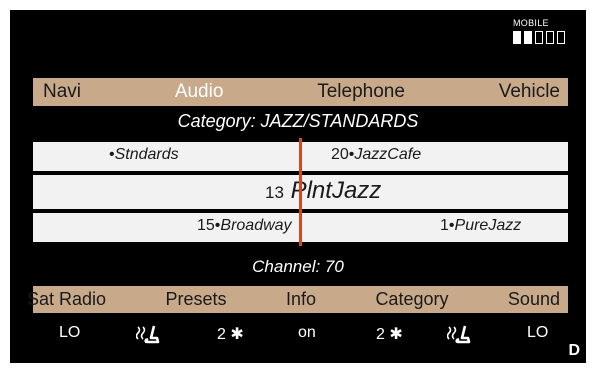 The width and height of the screenshot is (596, 373). What do you see at coordinates (574, 350) in the screenshot?
I see `corner-label: D` at bounding box center [574, 350].